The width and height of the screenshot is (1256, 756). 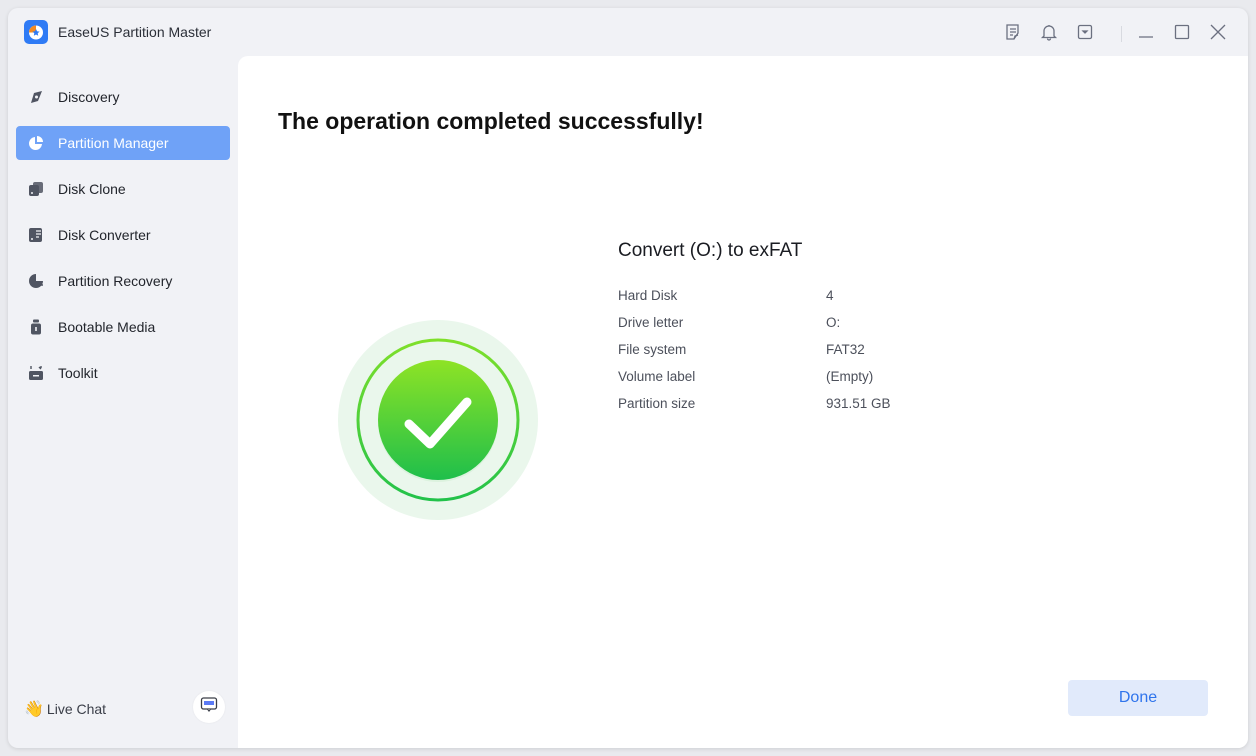 I want to click on detail-row: Drive letter O:, so click(x=818, y=322).